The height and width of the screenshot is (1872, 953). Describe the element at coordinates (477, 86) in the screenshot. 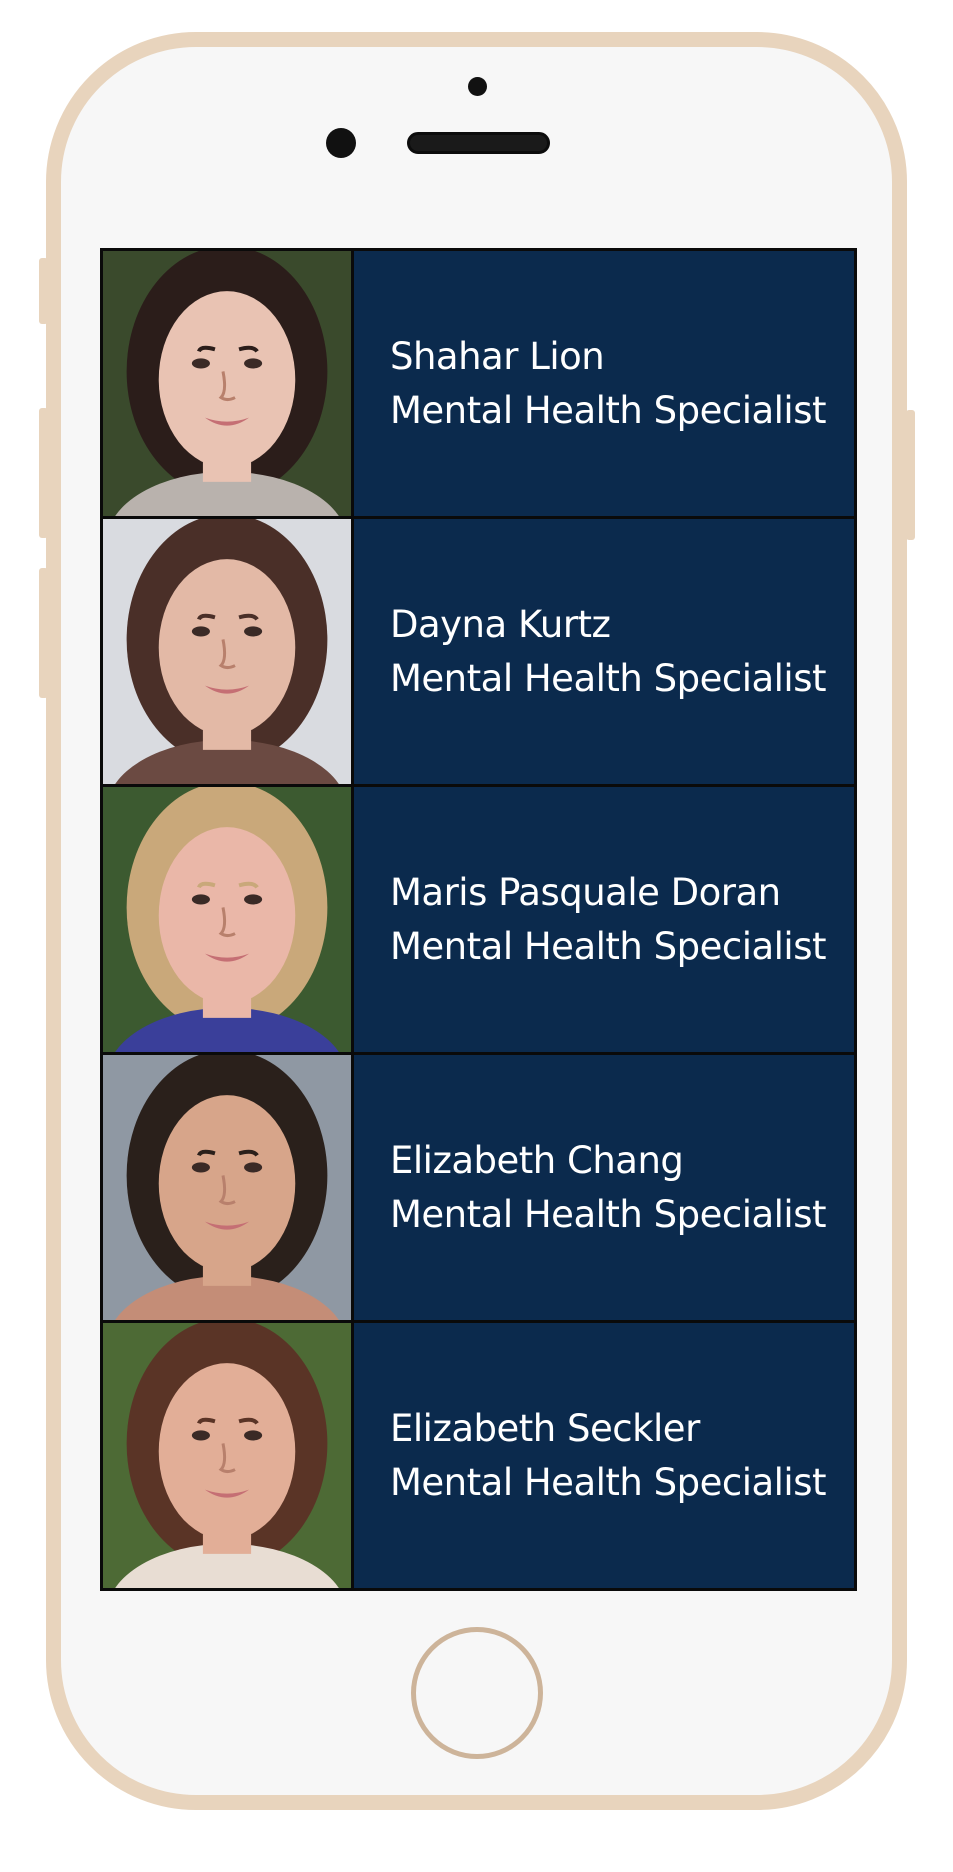

I see `proximity-sensor` at that location.